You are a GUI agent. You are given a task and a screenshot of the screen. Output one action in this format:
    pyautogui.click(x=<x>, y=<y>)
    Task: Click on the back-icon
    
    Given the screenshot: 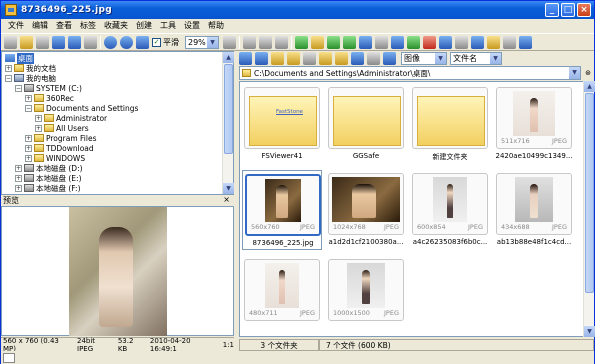 What is the action you would take?
    pyautogui.click(x=245, y=58)
    